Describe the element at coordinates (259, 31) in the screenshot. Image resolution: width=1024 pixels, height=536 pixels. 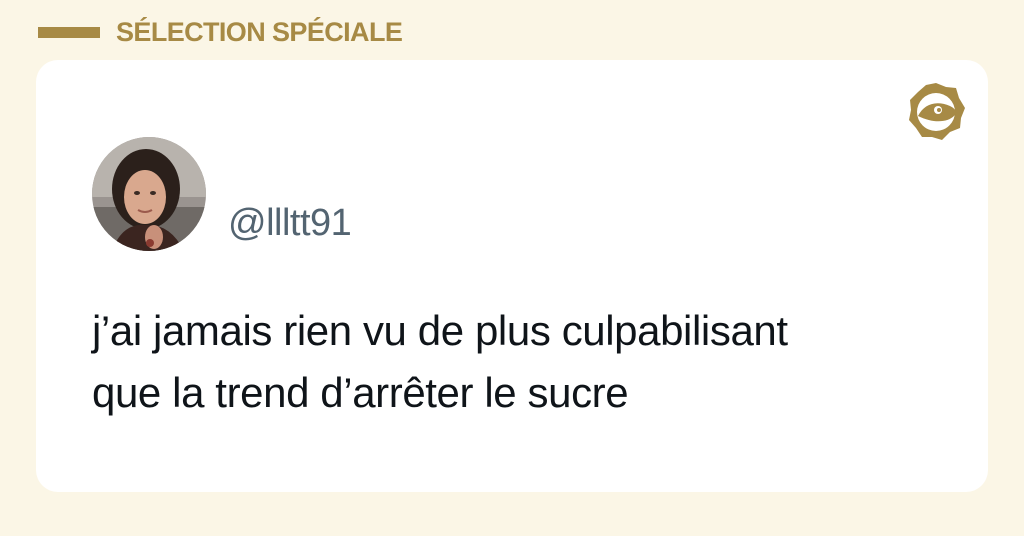
I see `section-title: SÉLECTION SPÉCIALE` at that location.